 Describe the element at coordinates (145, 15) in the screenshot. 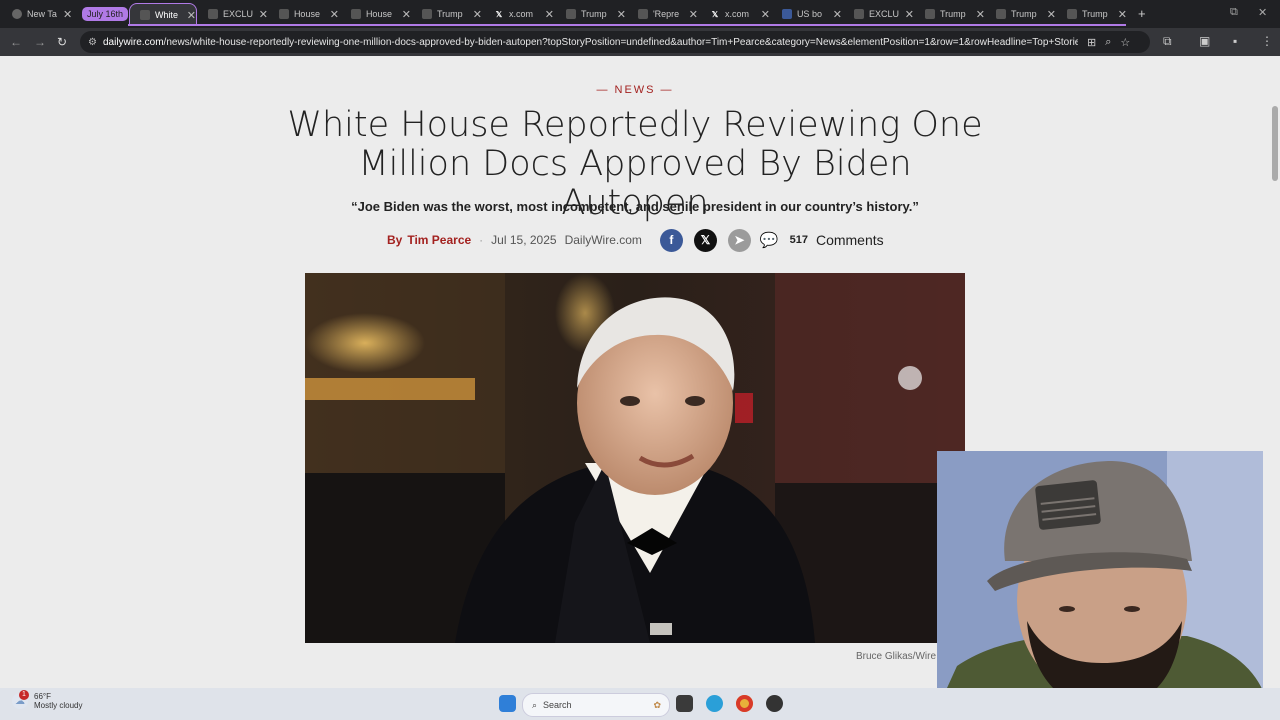

I see `dailywire-icon` at that location.